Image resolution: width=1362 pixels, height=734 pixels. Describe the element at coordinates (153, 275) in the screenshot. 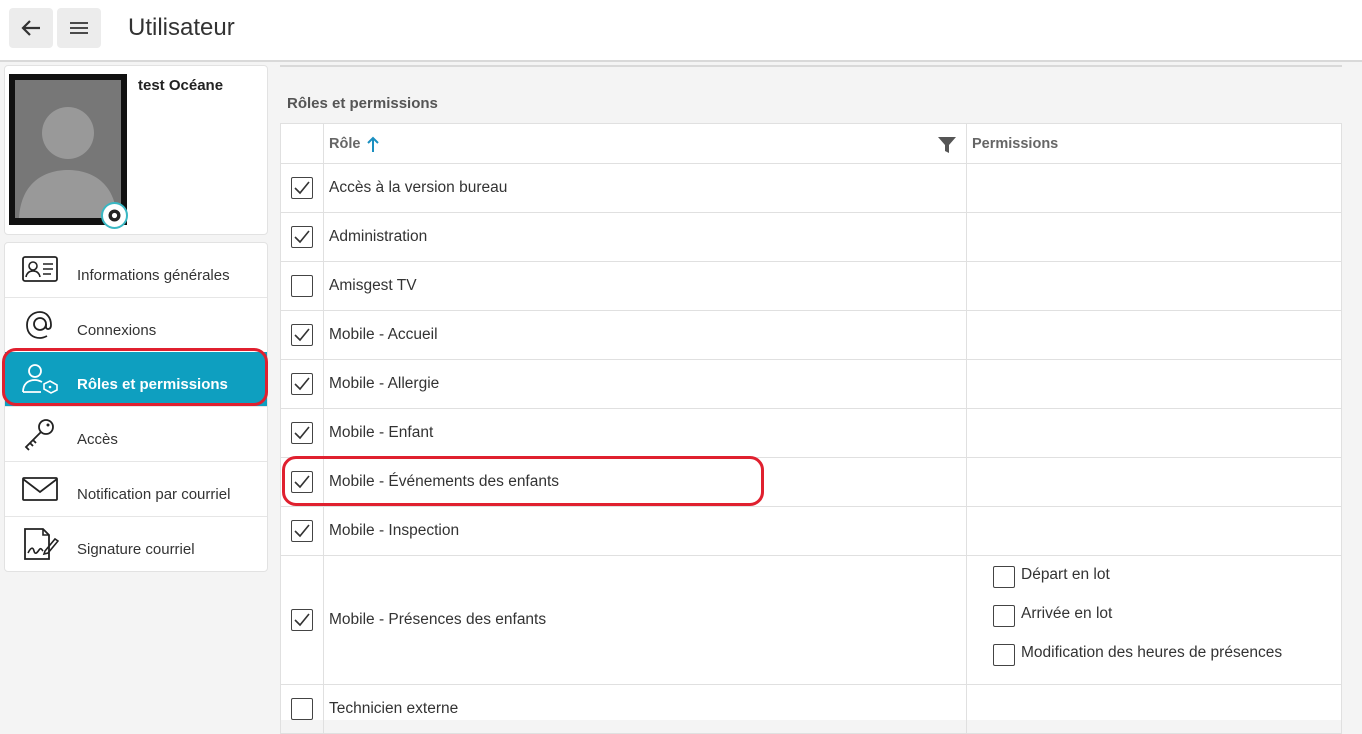

I see `sidebar-item-label: Informations générales` at that location.